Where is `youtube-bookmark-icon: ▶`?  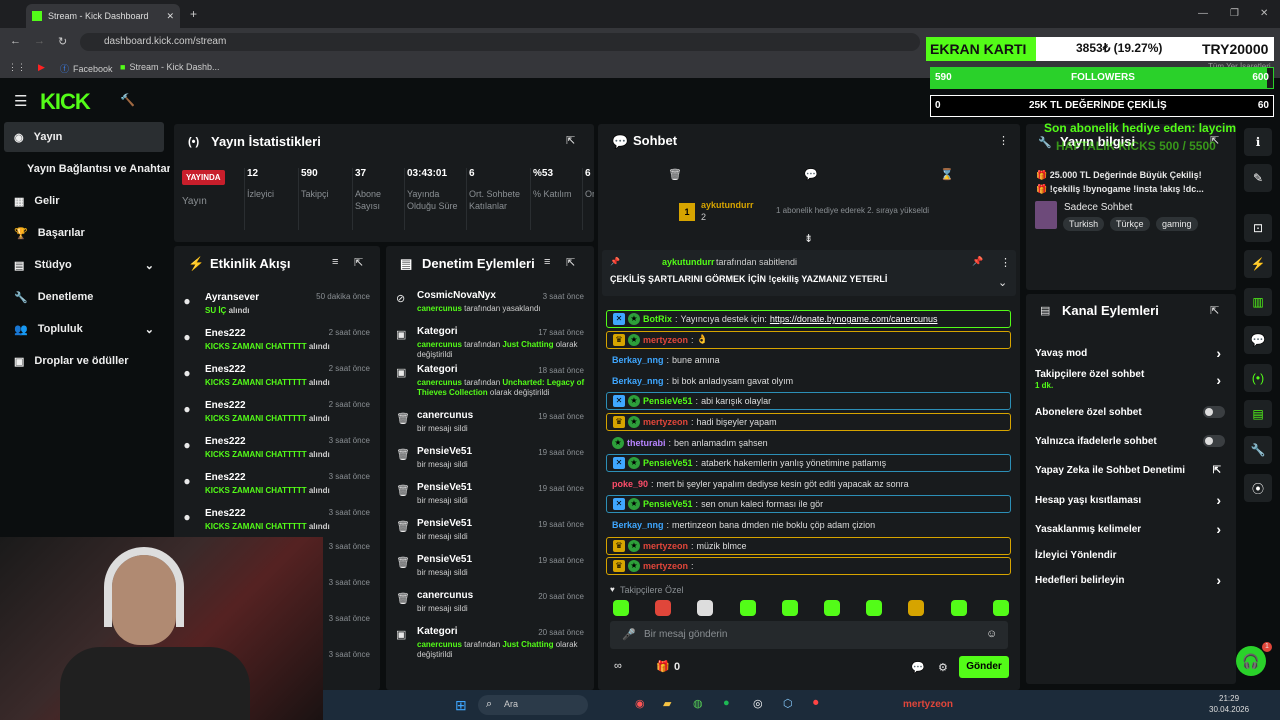 youtube-bookmark-icon: ▶ is located at coordinates (41, 67).